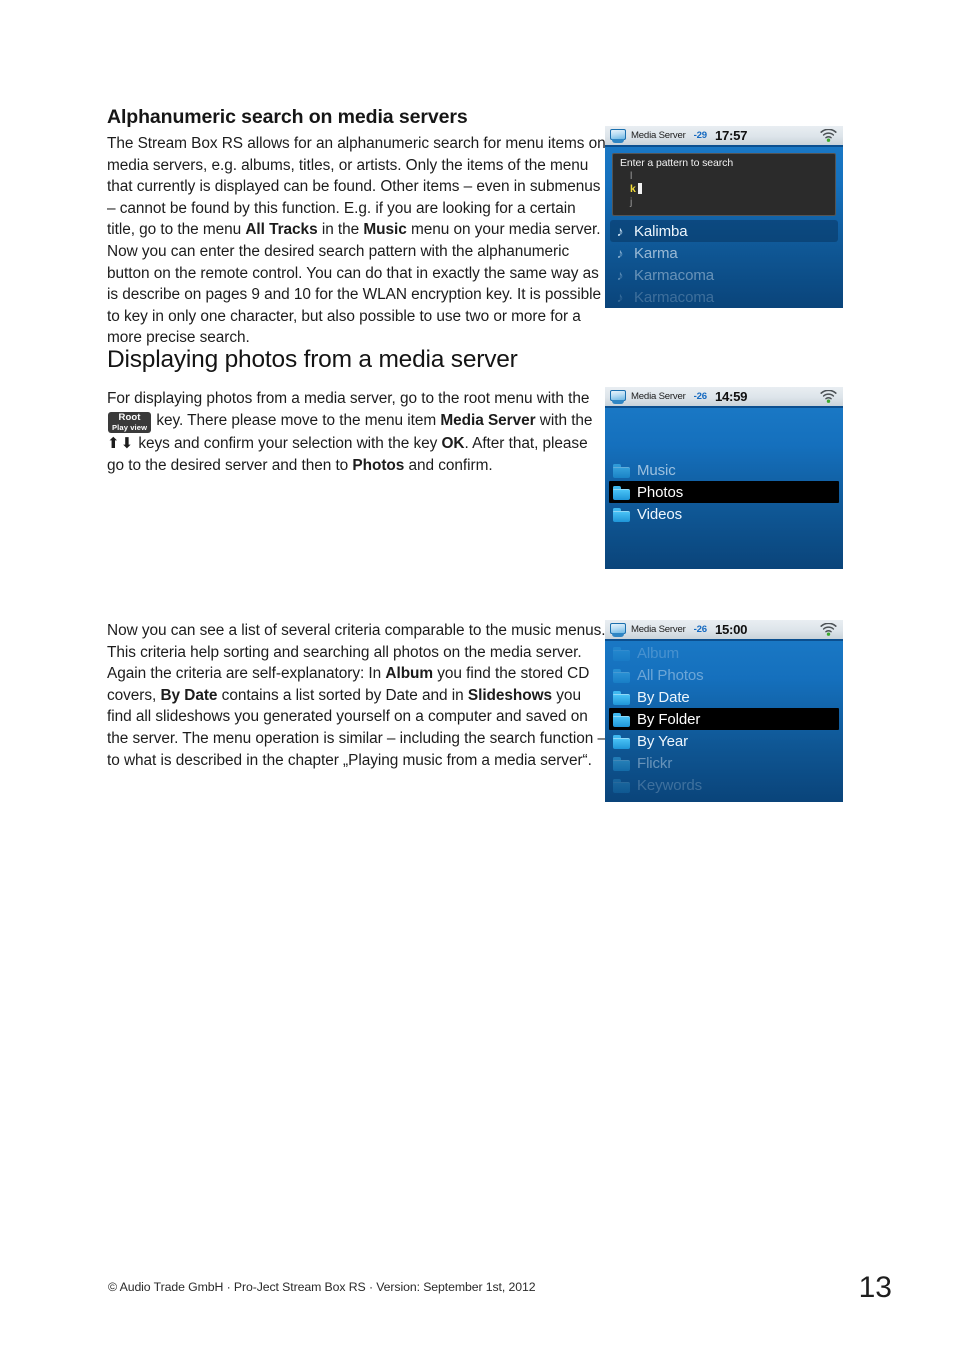 This screenshot has width=954, height=1350. Describe the element at coordinates (488, 420) in the screenshot. I see `s2-bold-media-server: Media Server` at that location.